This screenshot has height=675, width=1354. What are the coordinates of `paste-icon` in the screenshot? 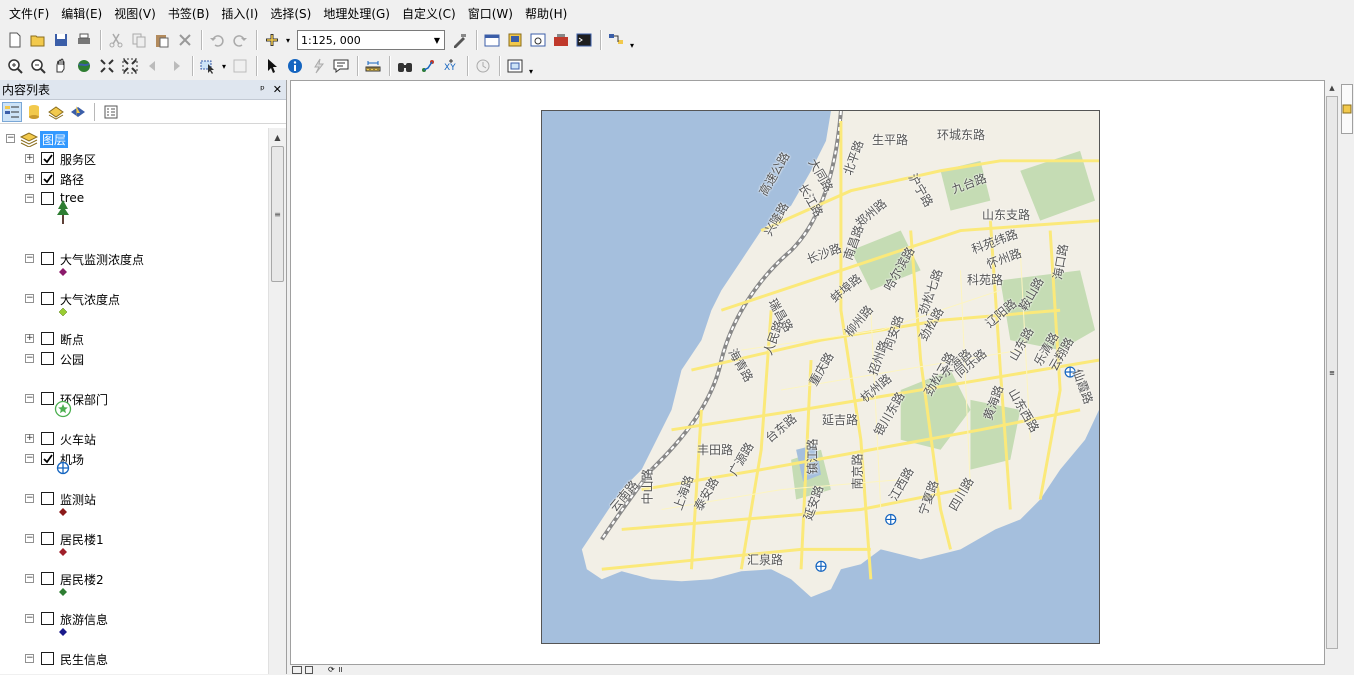 It's located at (162, 40).